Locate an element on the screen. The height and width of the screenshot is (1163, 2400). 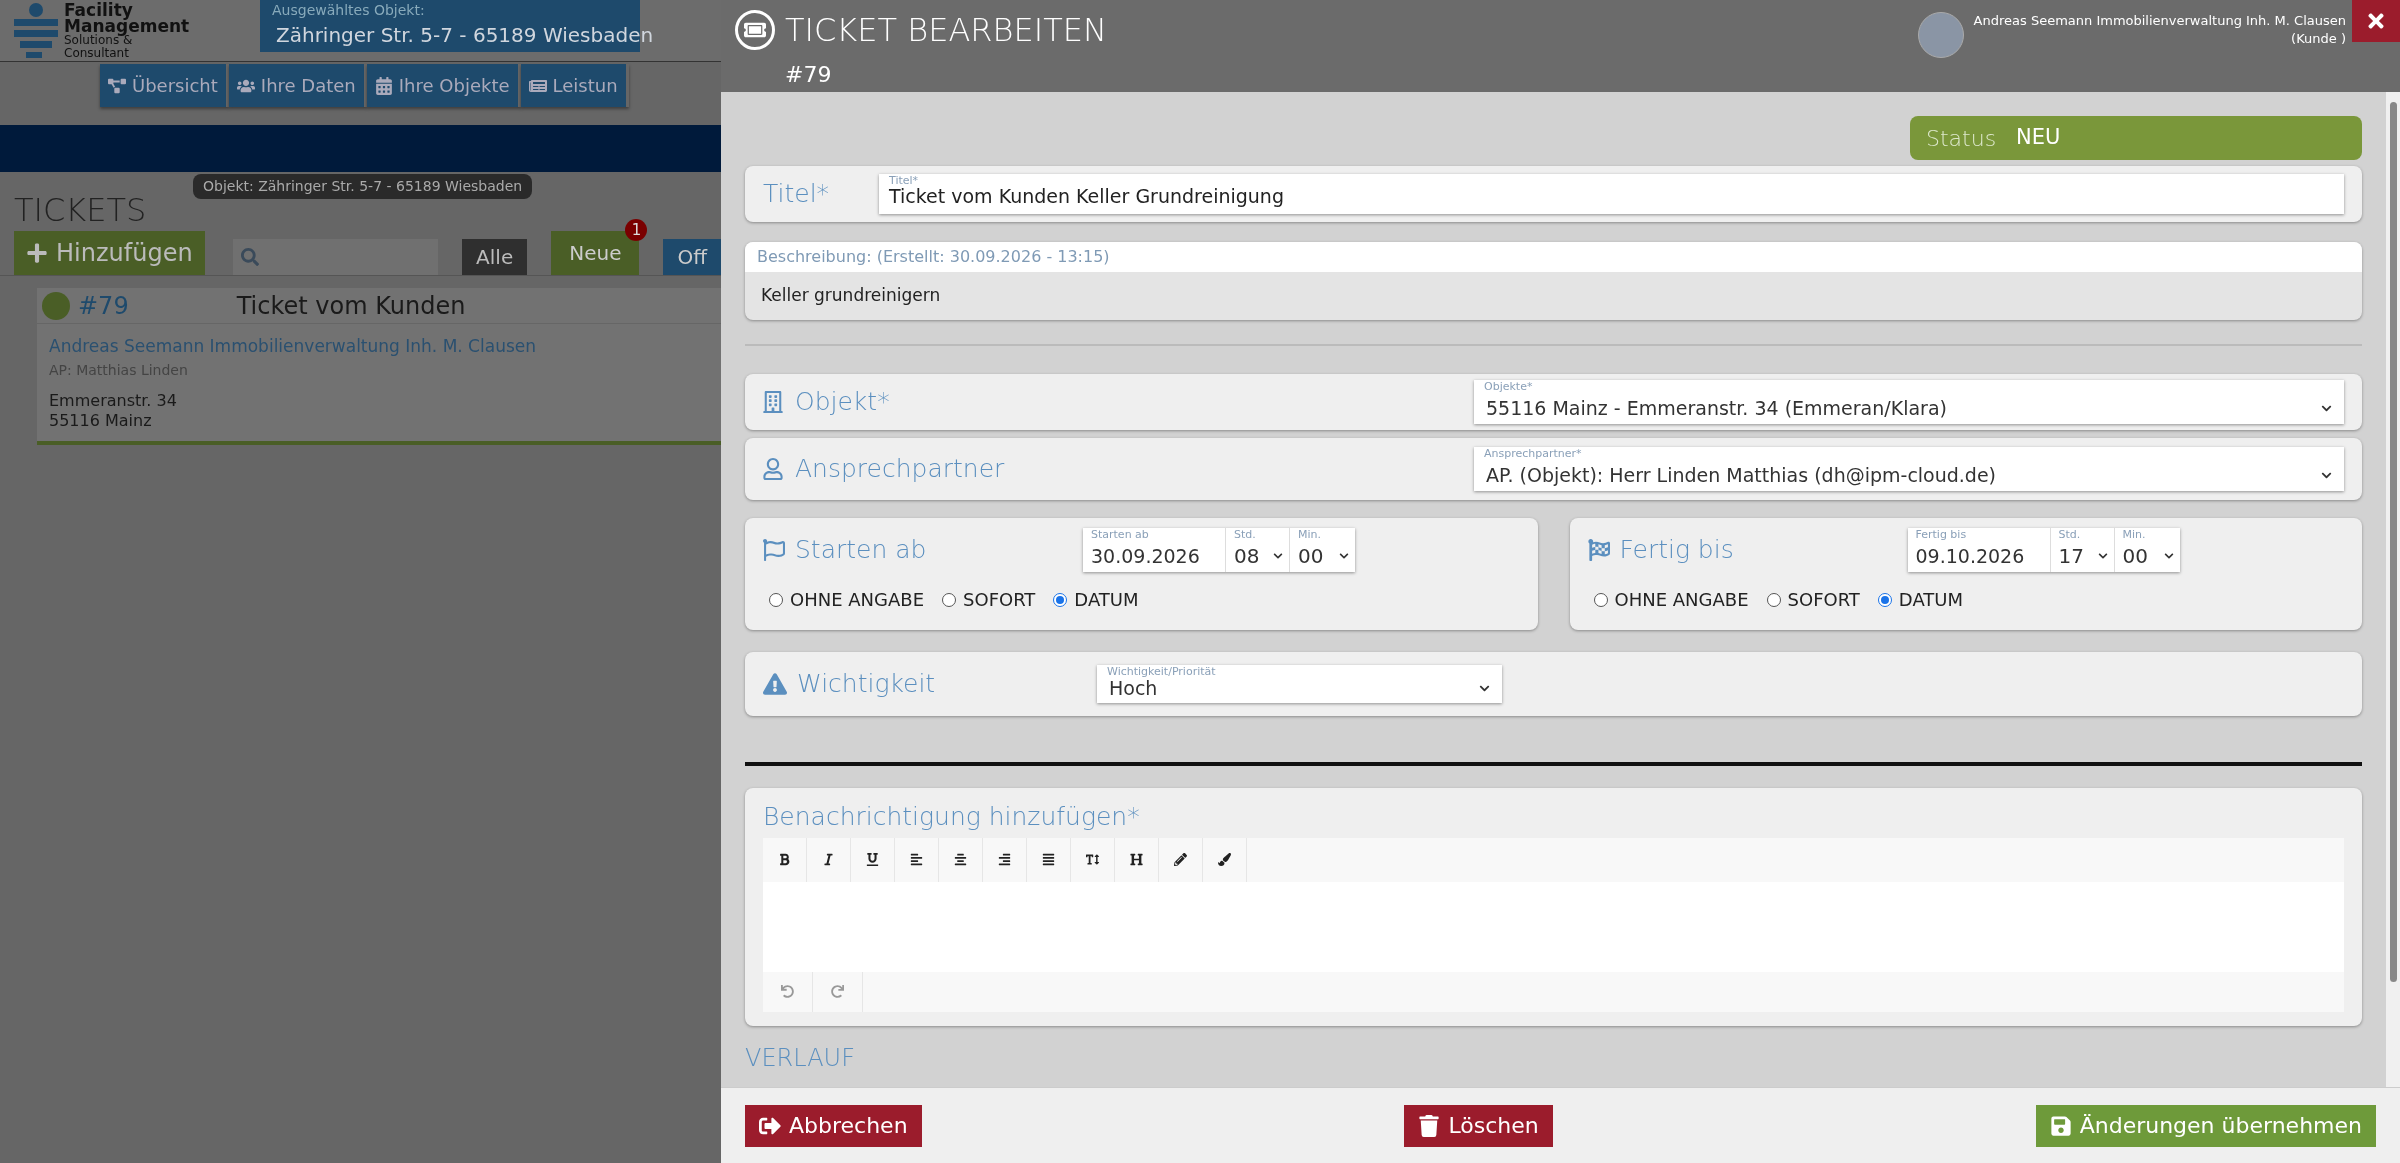
field-label: Starten ab is located at coordinates (1120, 534).